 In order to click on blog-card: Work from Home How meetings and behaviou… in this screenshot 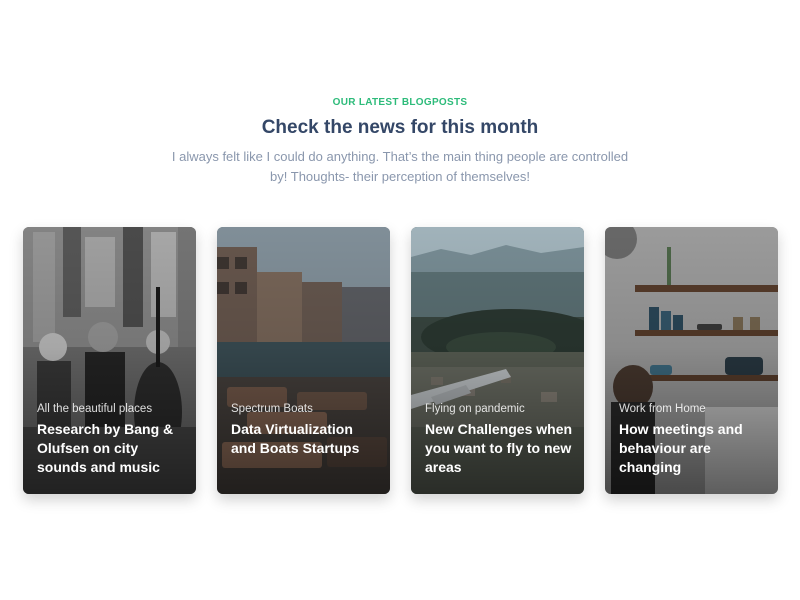, I will do `click(691, 360)`.